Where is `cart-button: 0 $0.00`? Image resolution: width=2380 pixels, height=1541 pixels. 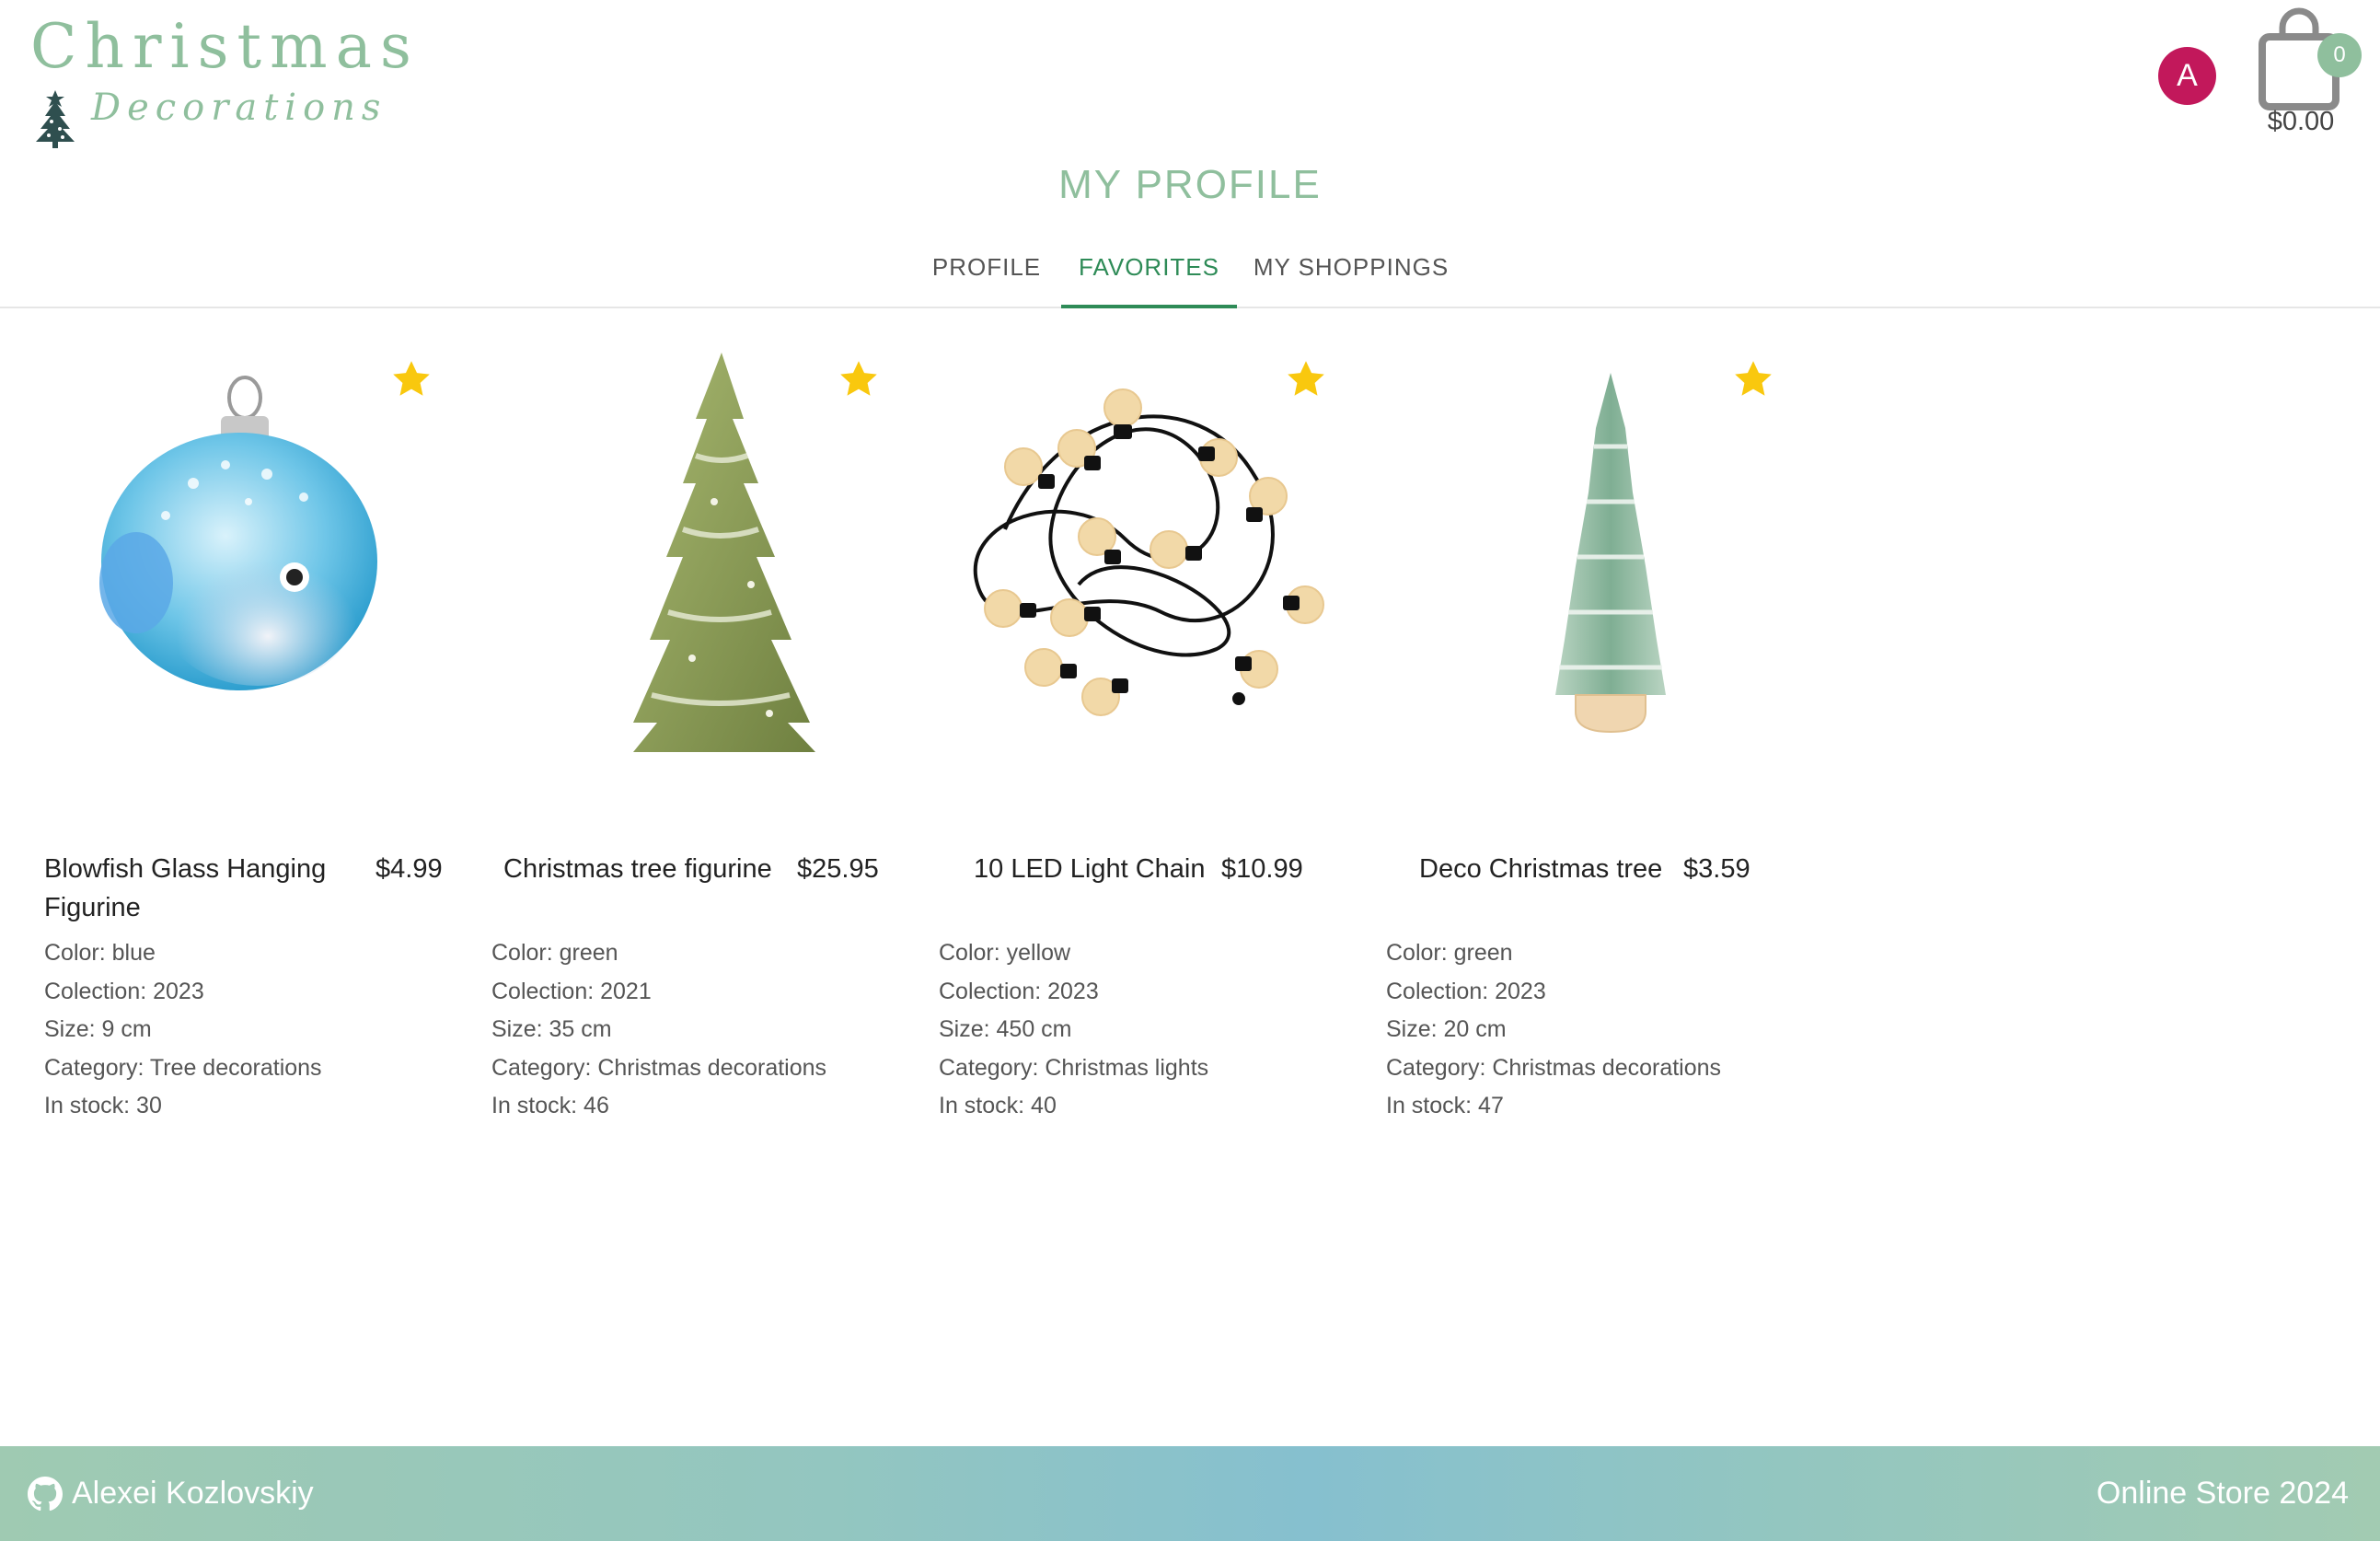 cart-button: 0 $0.00 is located at coordinates (2310, 76).